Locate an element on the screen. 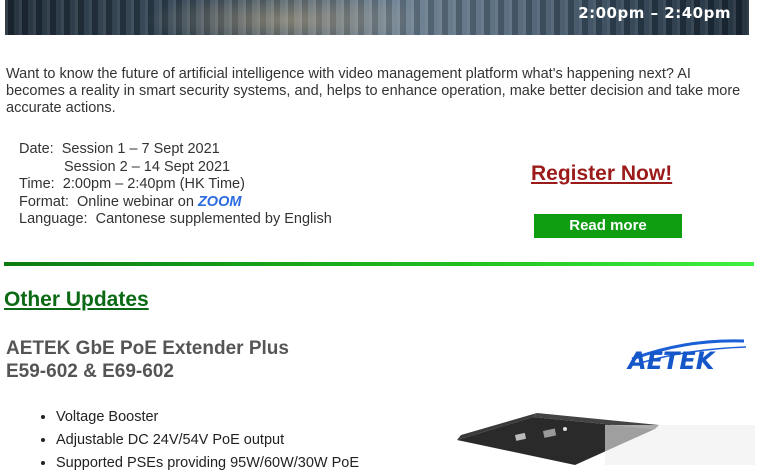 The width and height of the screenshot is (761, 475). product-models: E59-602 & E69-602 is located at coordinates (90, 371).